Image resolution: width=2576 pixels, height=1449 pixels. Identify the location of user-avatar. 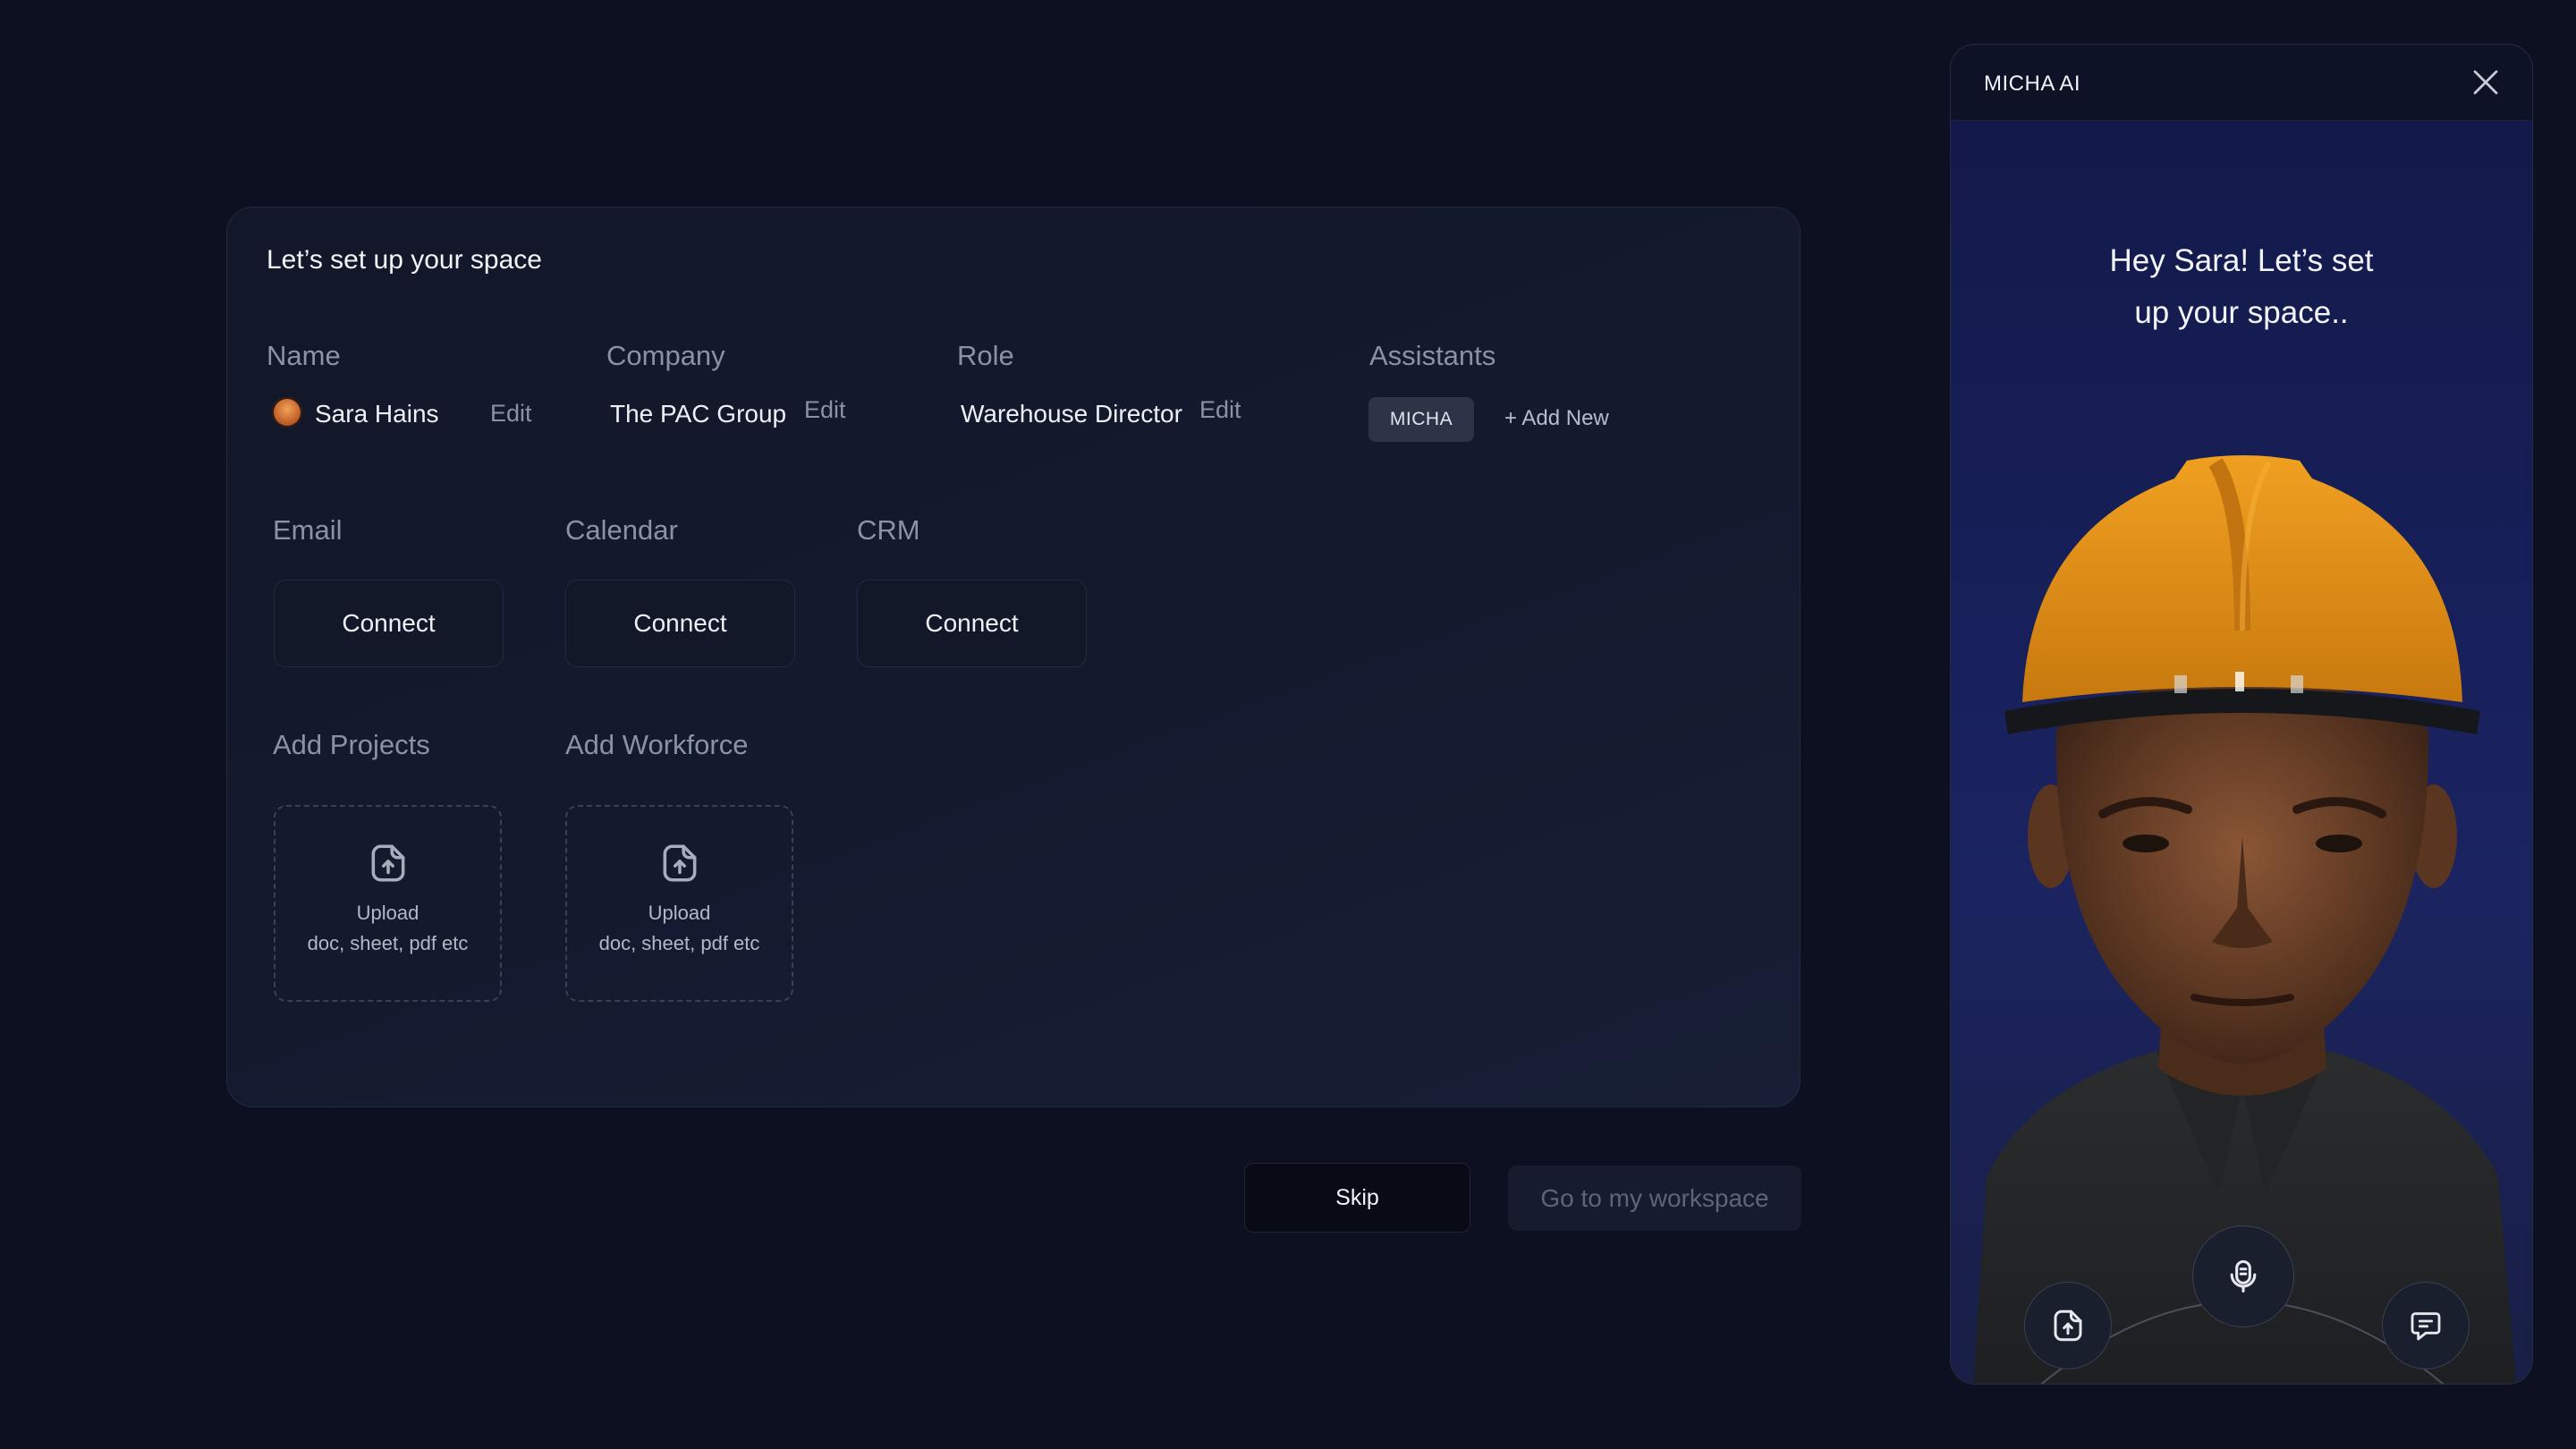
(287, 412).